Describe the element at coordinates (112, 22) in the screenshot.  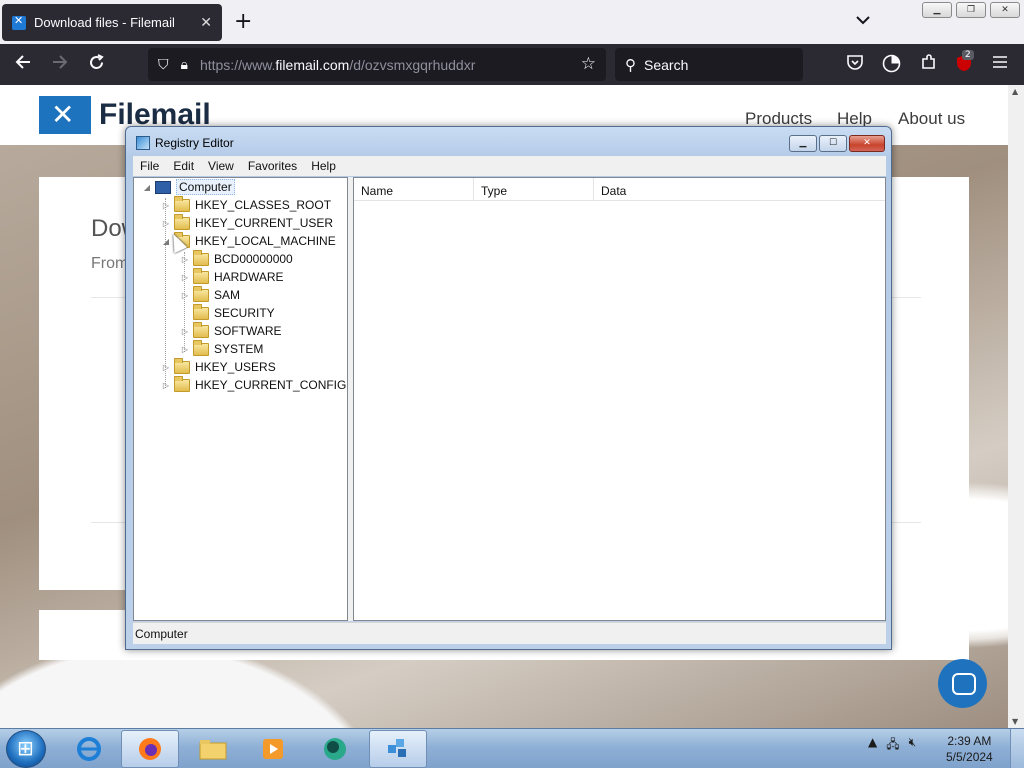
I see `tab-filemail: Download files - Filemail ✕` at that location.